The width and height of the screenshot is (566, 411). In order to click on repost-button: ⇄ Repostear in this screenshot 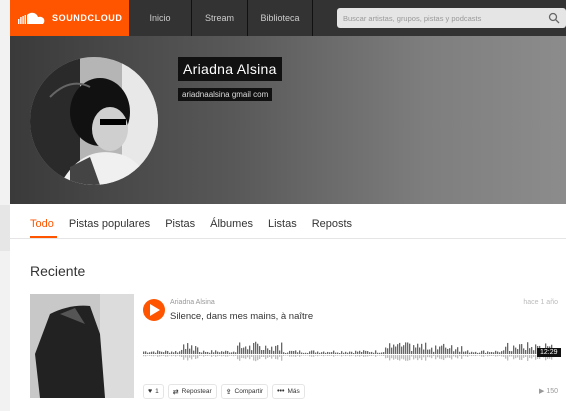, I will do `click(192, 391)`.